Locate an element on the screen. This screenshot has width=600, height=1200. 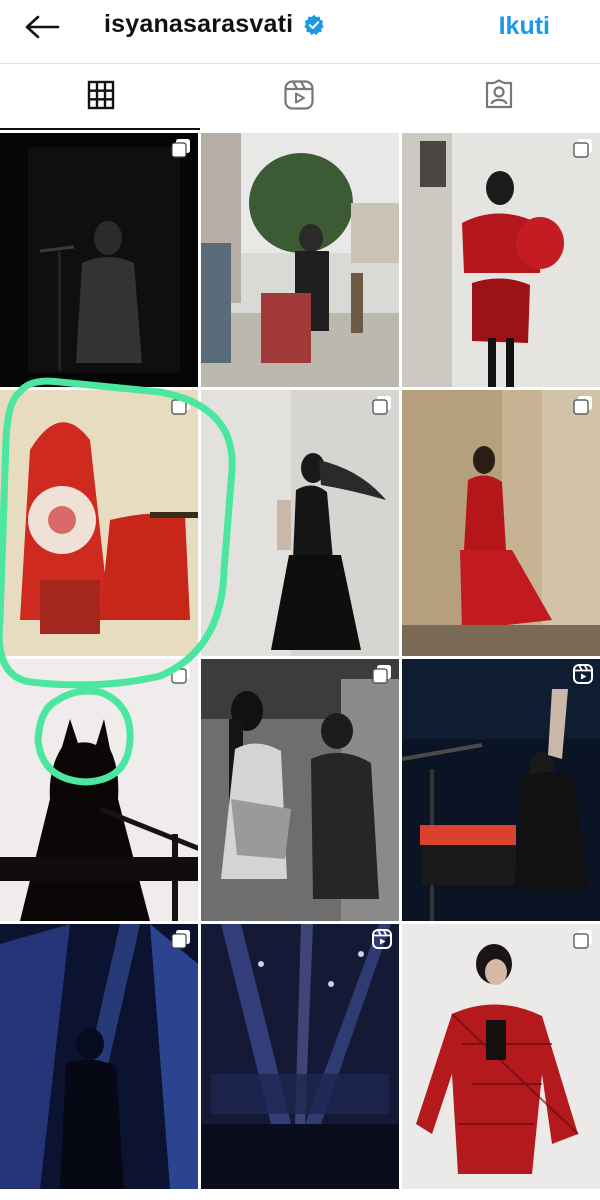
tab-posts is located at coordinates (101, 95).